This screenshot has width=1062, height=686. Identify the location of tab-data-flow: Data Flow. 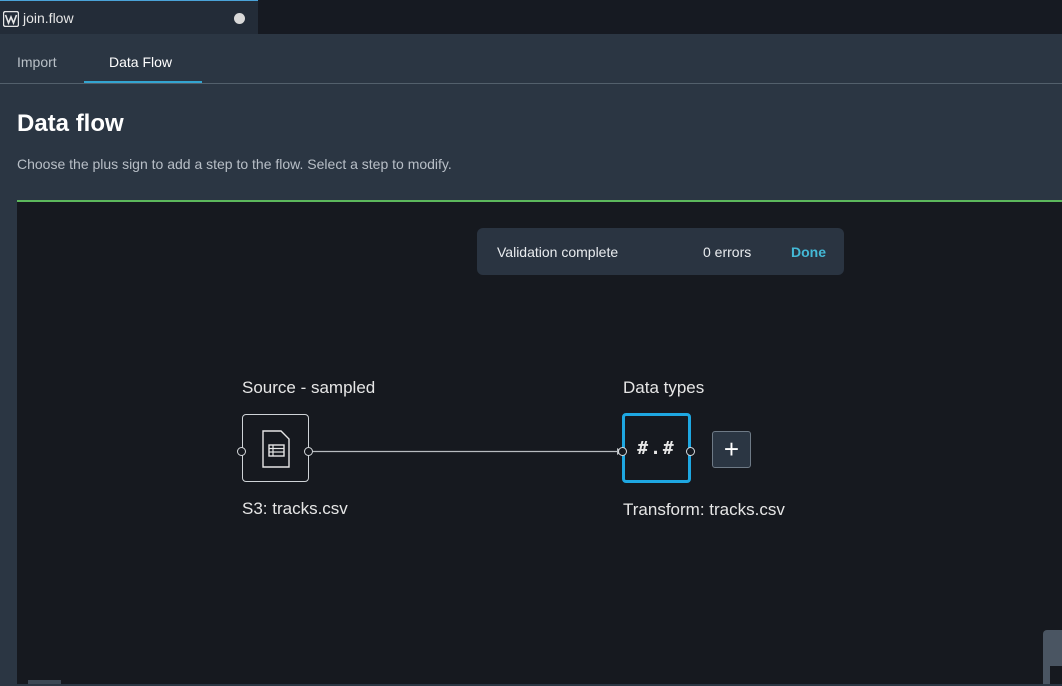
(140, 62).